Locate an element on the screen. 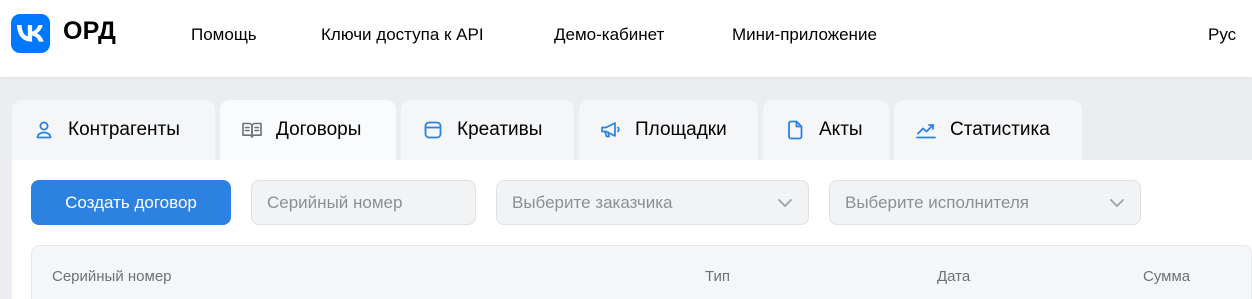 This screenshot has width=1252, height=299. tab-creatives: Креативы is located at coordinates (487, 130).